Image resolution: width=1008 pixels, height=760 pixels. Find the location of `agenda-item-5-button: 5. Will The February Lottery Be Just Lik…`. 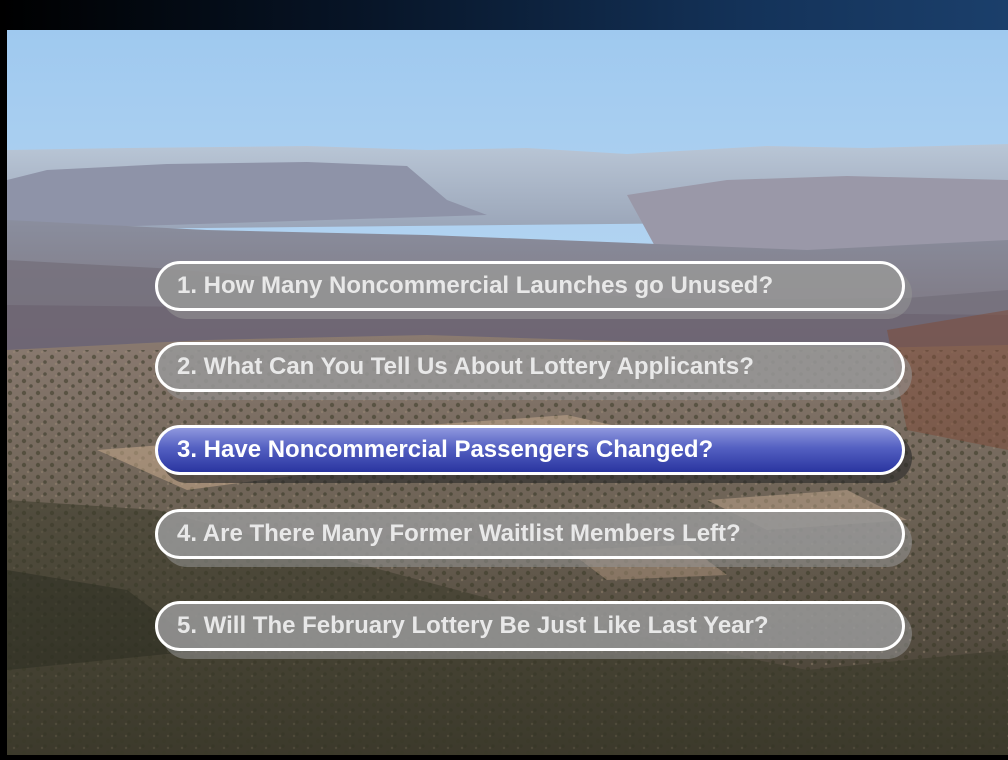

agenda-item-5-button: 5. Will The February Lottery Be Just Lik… is located at coordinates (530, 626).